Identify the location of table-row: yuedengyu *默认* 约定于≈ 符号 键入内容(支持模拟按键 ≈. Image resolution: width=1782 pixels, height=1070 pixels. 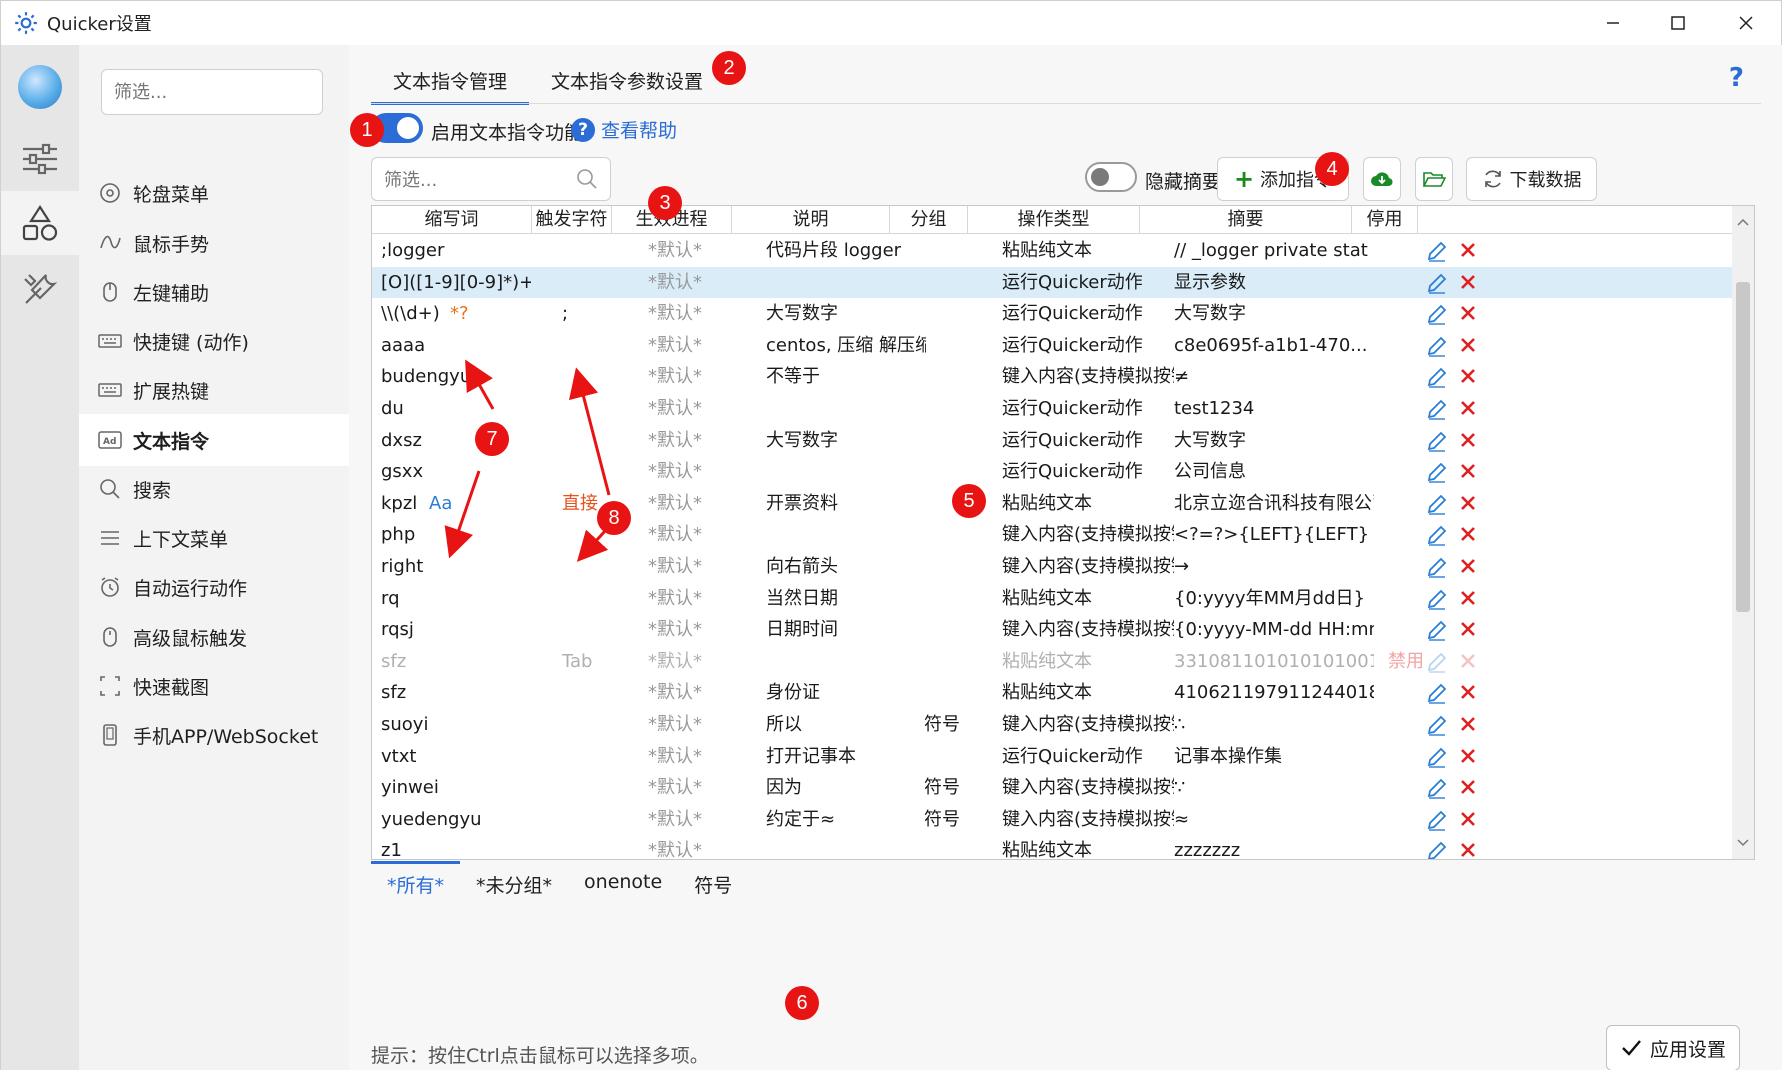
(1052, 819).